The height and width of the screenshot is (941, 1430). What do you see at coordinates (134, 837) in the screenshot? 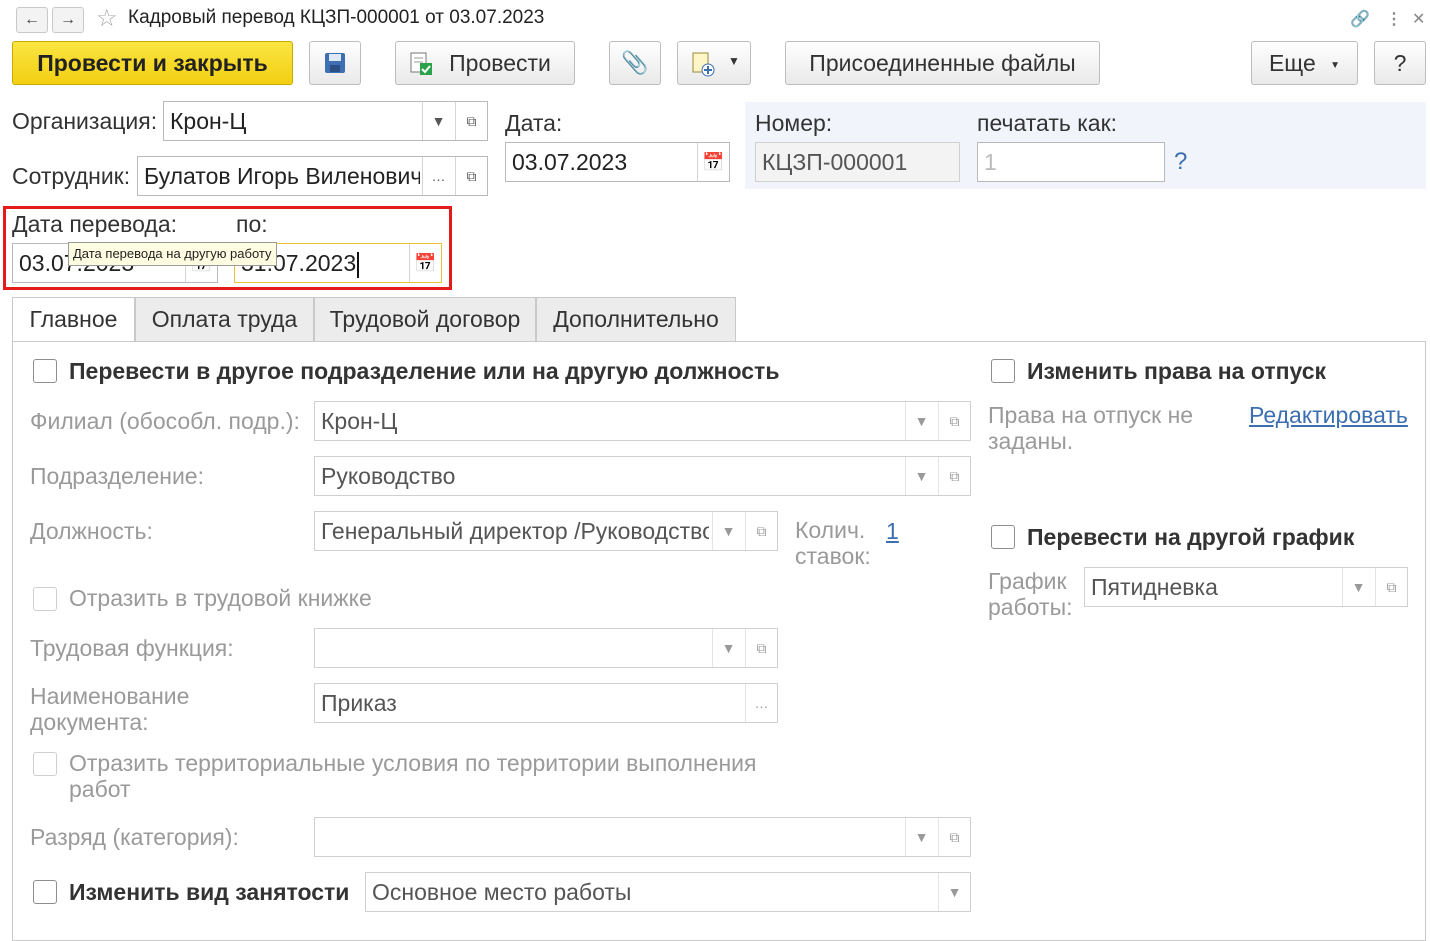
I see `grade-label: Разряд (категория):` at bounding box center [134, 837].